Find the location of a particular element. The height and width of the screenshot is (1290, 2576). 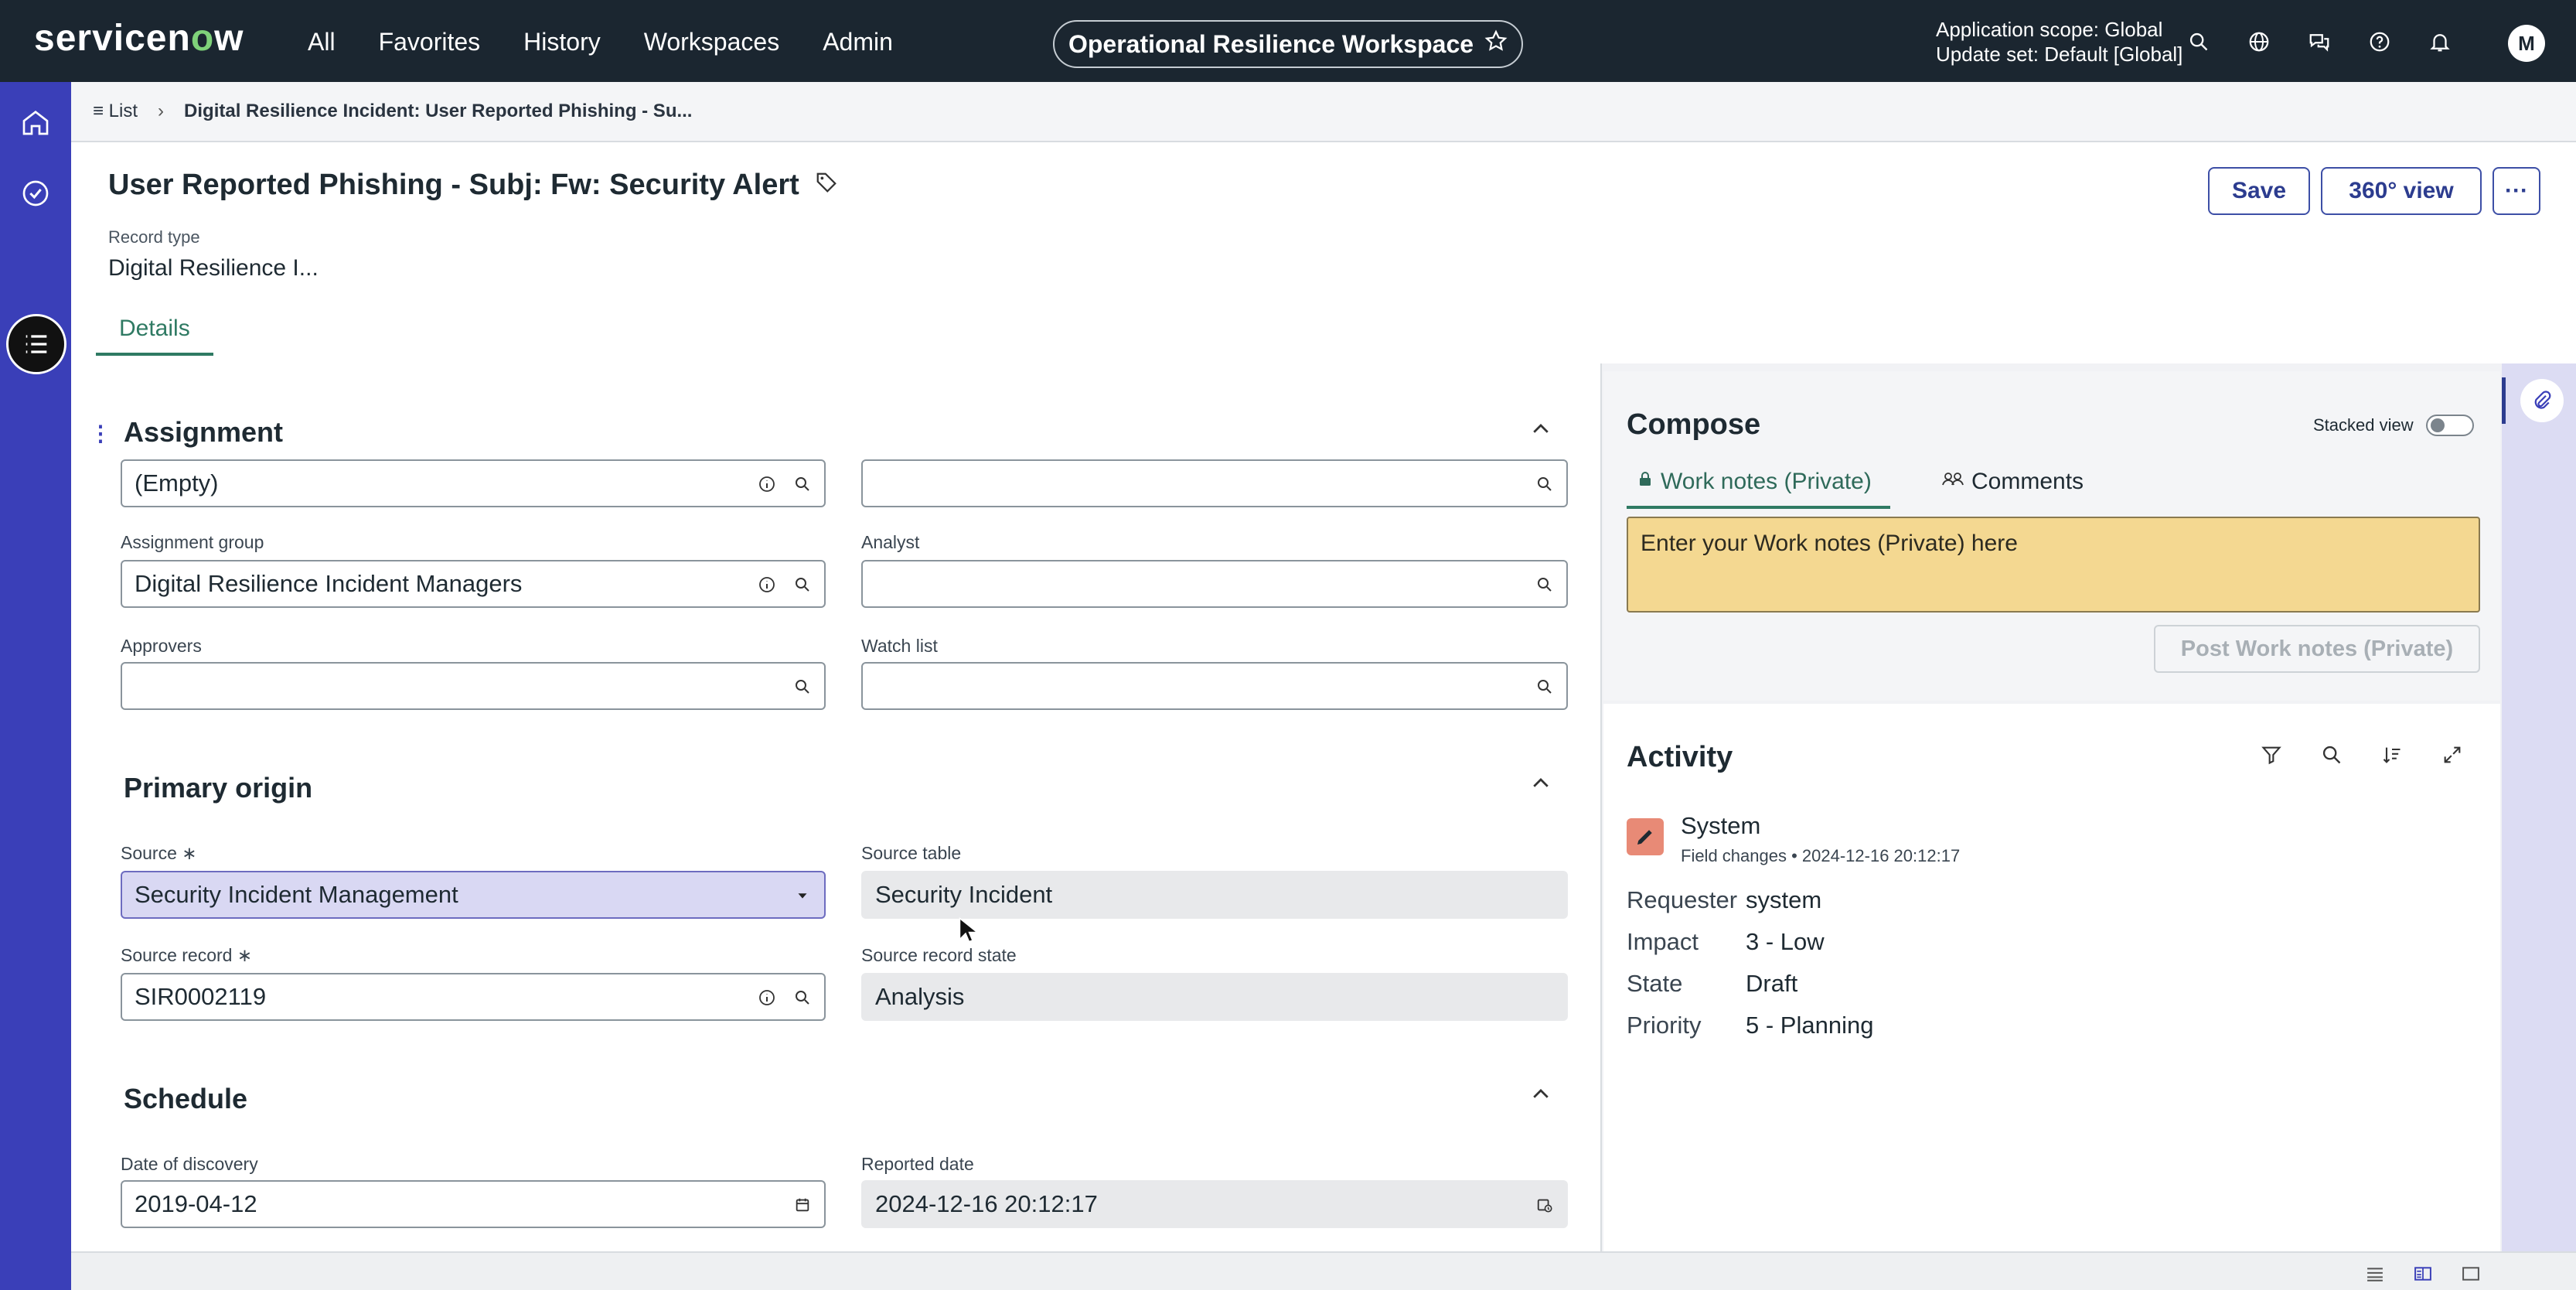

paperclip-icon is located at coordinates (2542, 400).